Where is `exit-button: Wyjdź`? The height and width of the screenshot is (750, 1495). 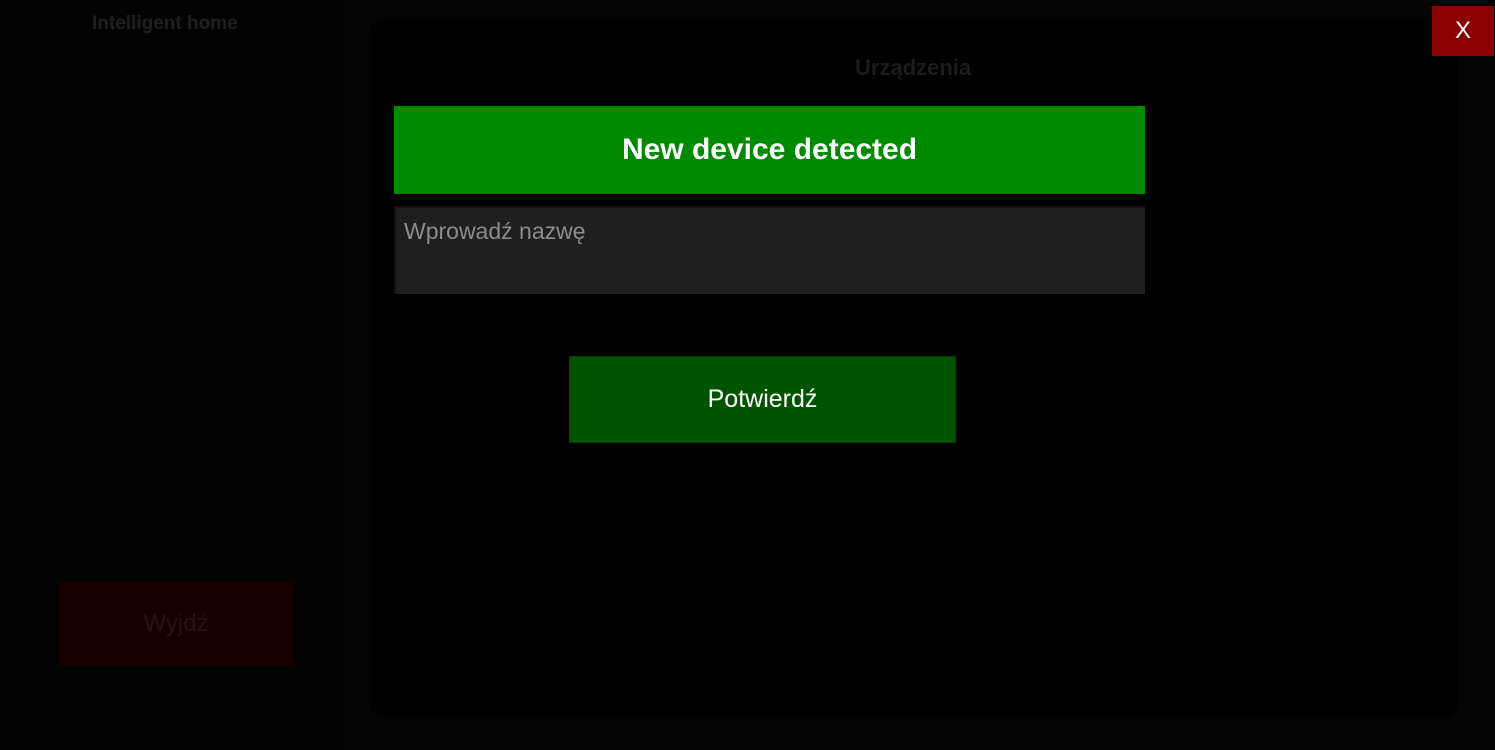
exit-button: Wyjdź is located at coordinates (176, 624).